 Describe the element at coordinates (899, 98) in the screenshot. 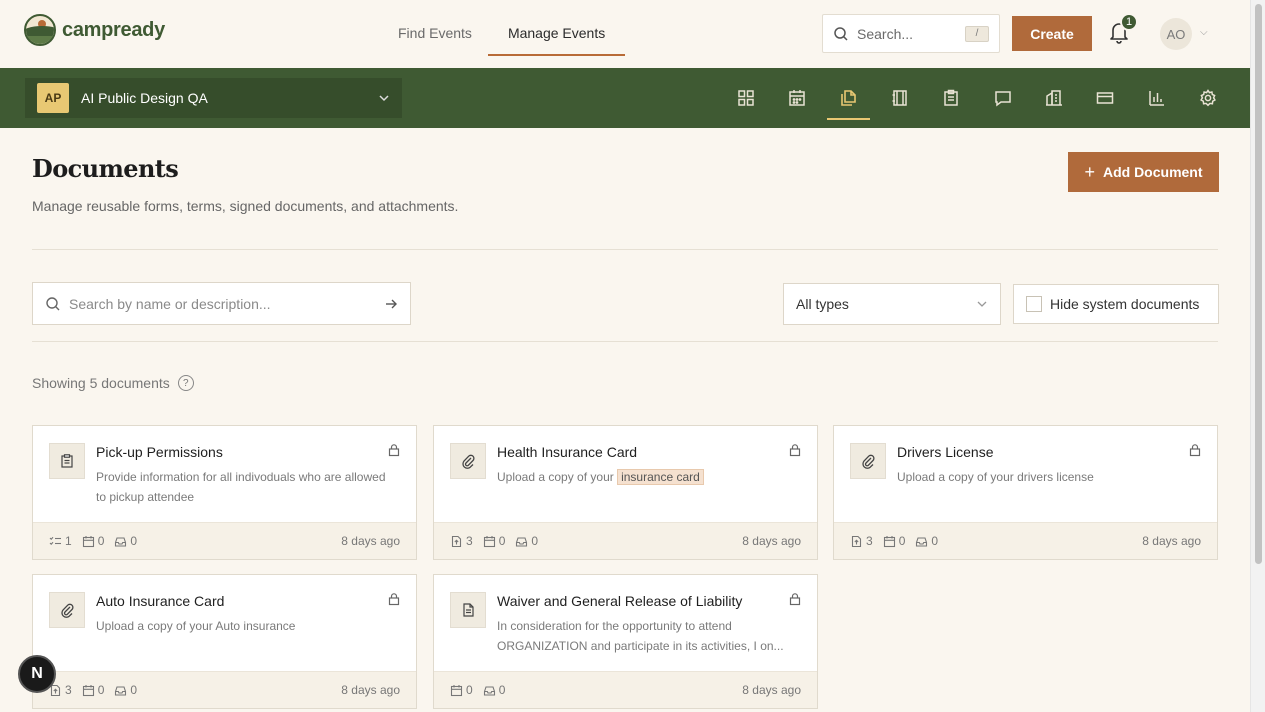

I see `notebook-icon` at that location.